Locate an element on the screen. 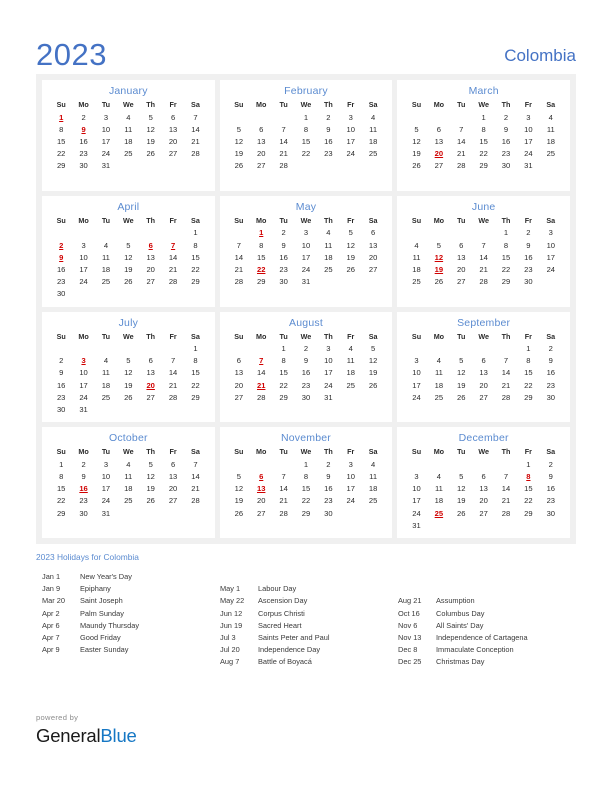  holiday-list-item: Jul 3 Saints Peter and Paul is located at coordinates (275, 638).